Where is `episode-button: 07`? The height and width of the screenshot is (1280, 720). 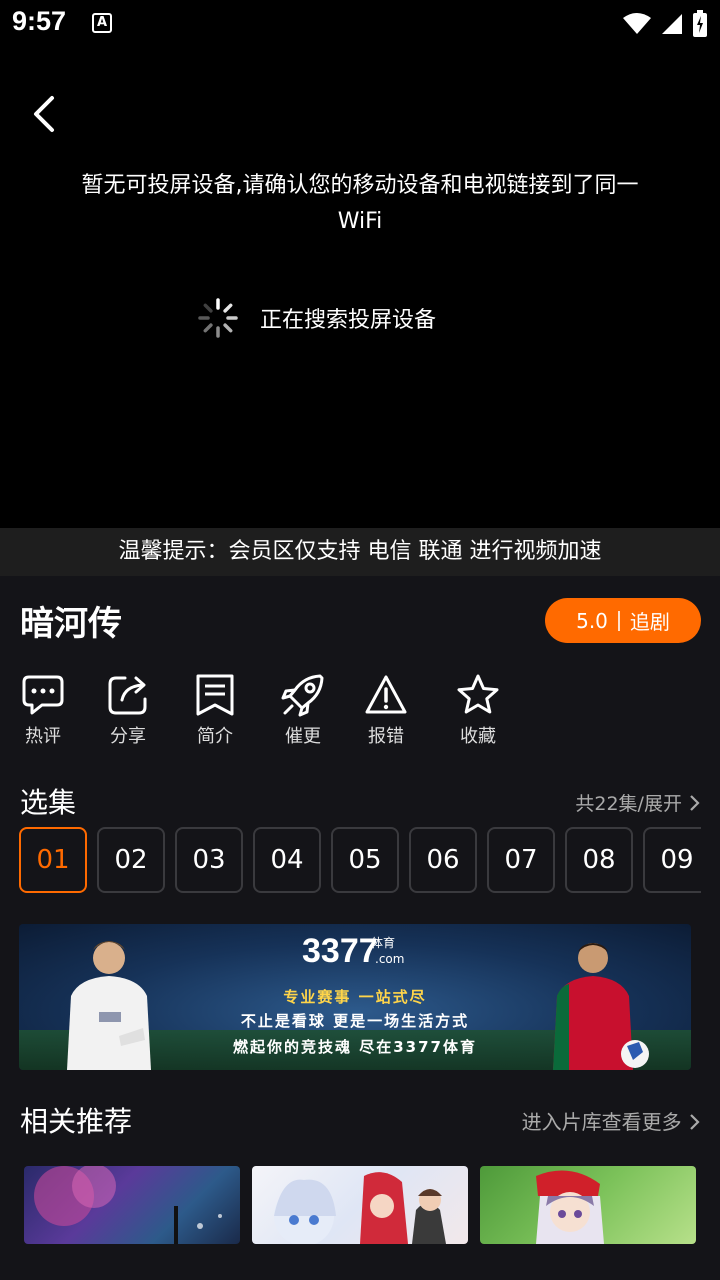
episode-button: 07 is located at coordinates (521, 860).